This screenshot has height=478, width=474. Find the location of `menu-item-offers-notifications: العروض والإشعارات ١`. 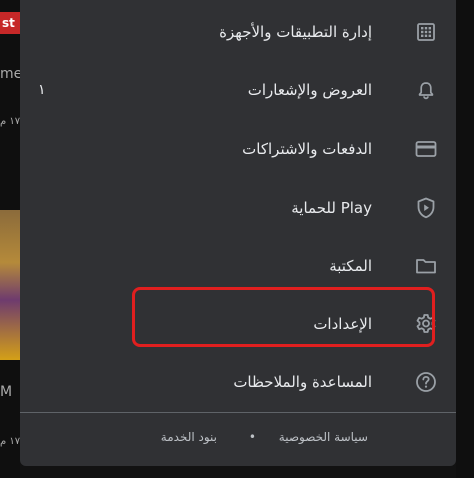

menu-item-offers-notifications: العروض والإشعارات ١ is located at coordinates (238, 90).